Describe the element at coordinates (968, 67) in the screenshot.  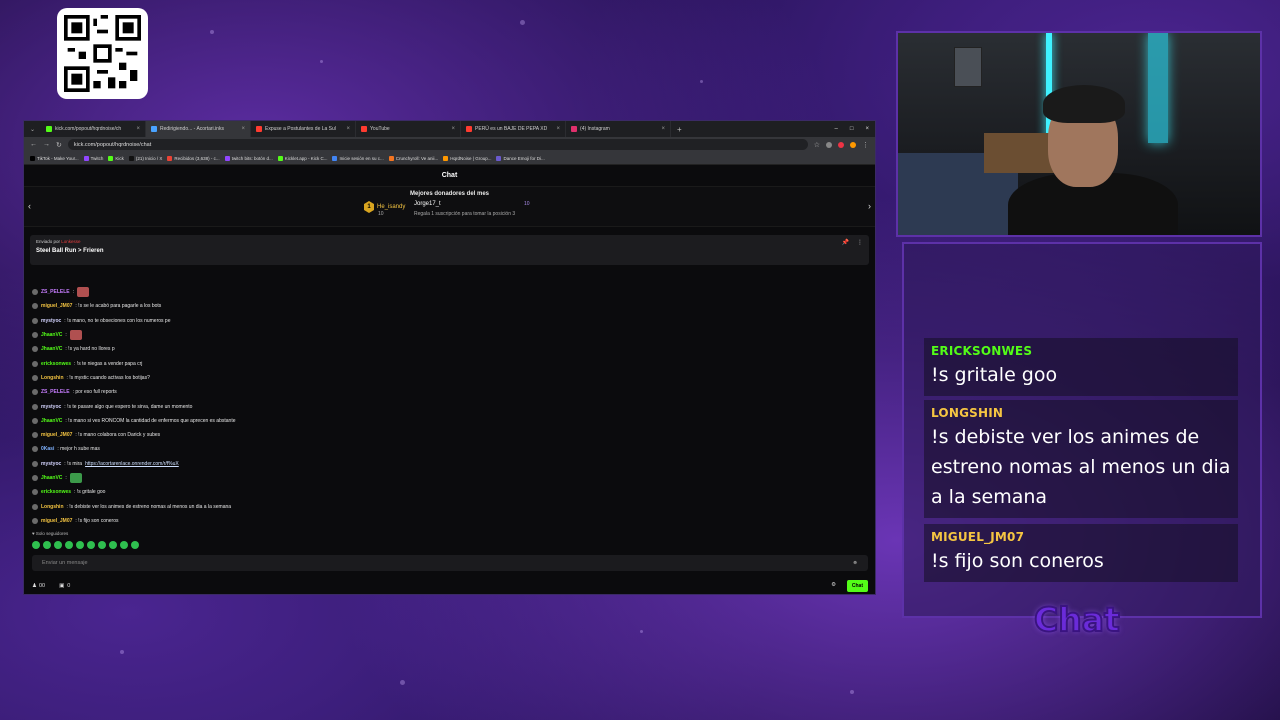
I see `wall-poster` at that location.